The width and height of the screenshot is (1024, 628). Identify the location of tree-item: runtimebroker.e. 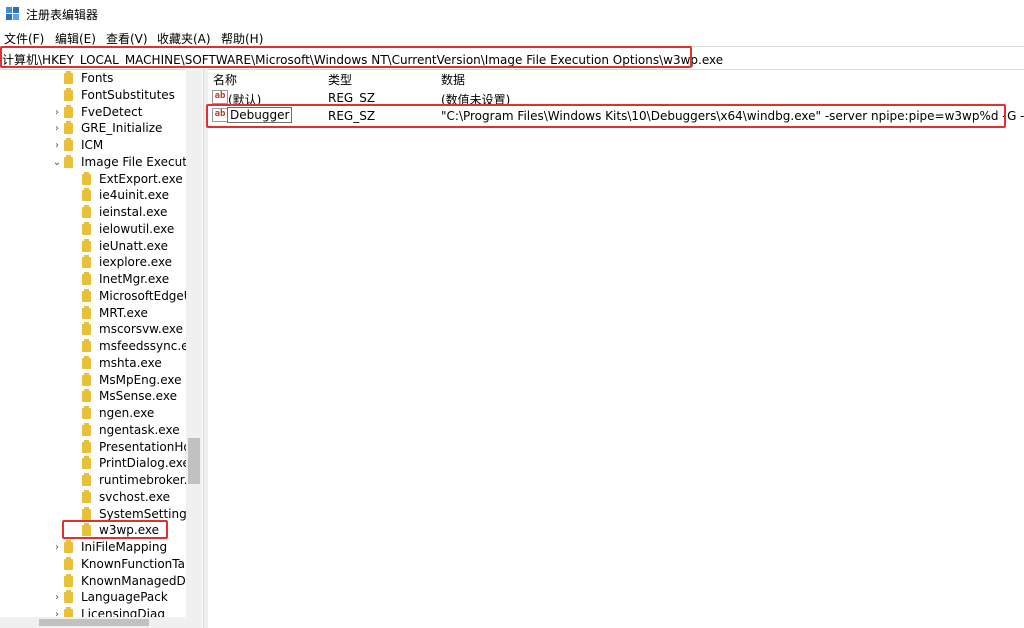
(97, 480).